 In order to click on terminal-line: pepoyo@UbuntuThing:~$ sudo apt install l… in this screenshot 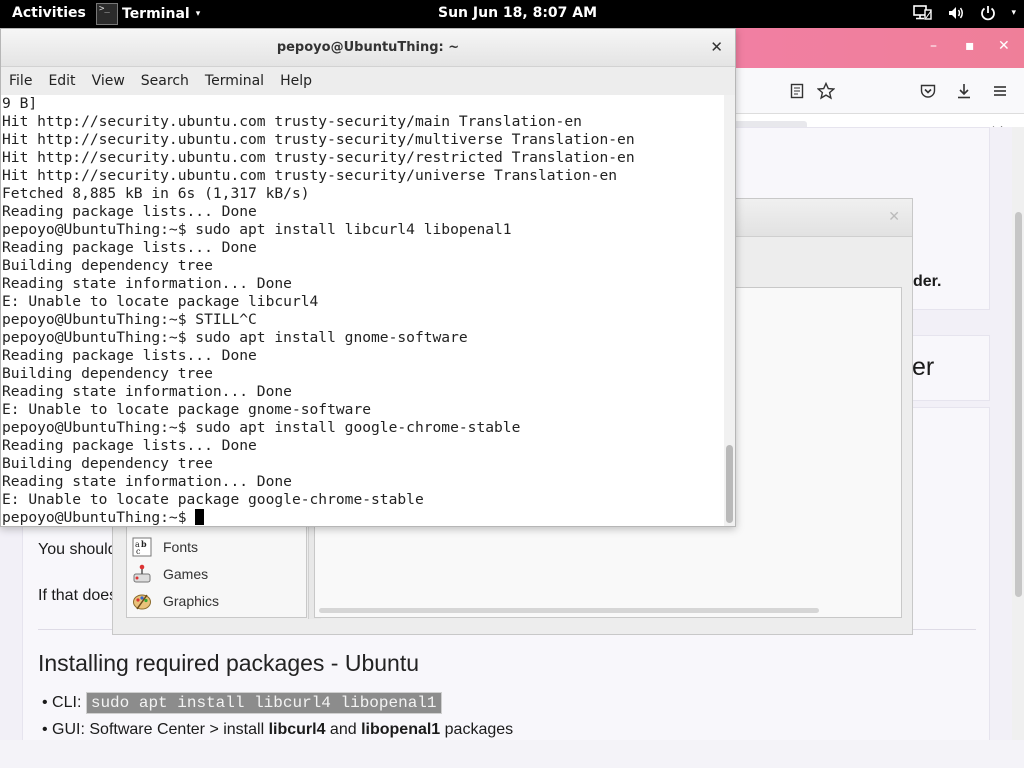, I will do `click(257, 229)`.